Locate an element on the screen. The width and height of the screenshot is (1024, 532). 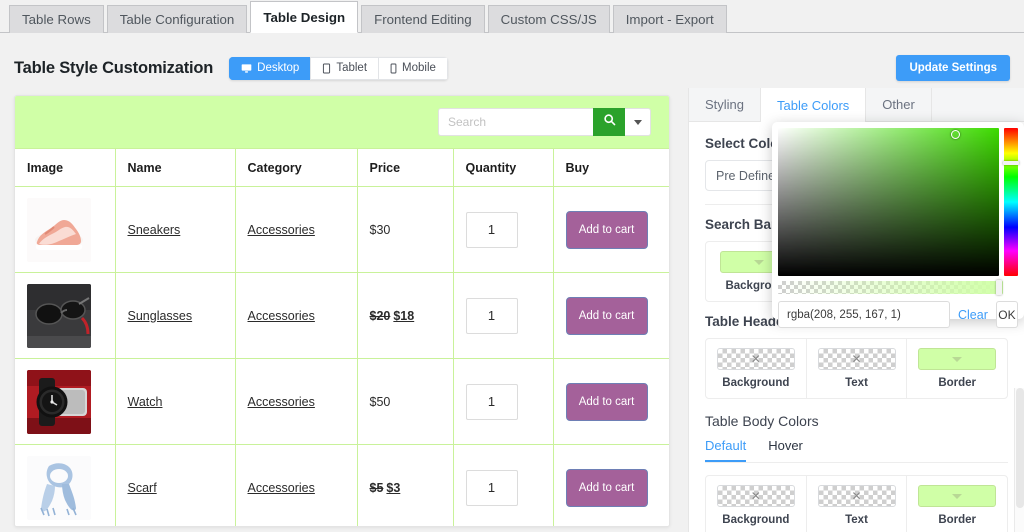
search-submit-button is located at coordinates (609, 122).